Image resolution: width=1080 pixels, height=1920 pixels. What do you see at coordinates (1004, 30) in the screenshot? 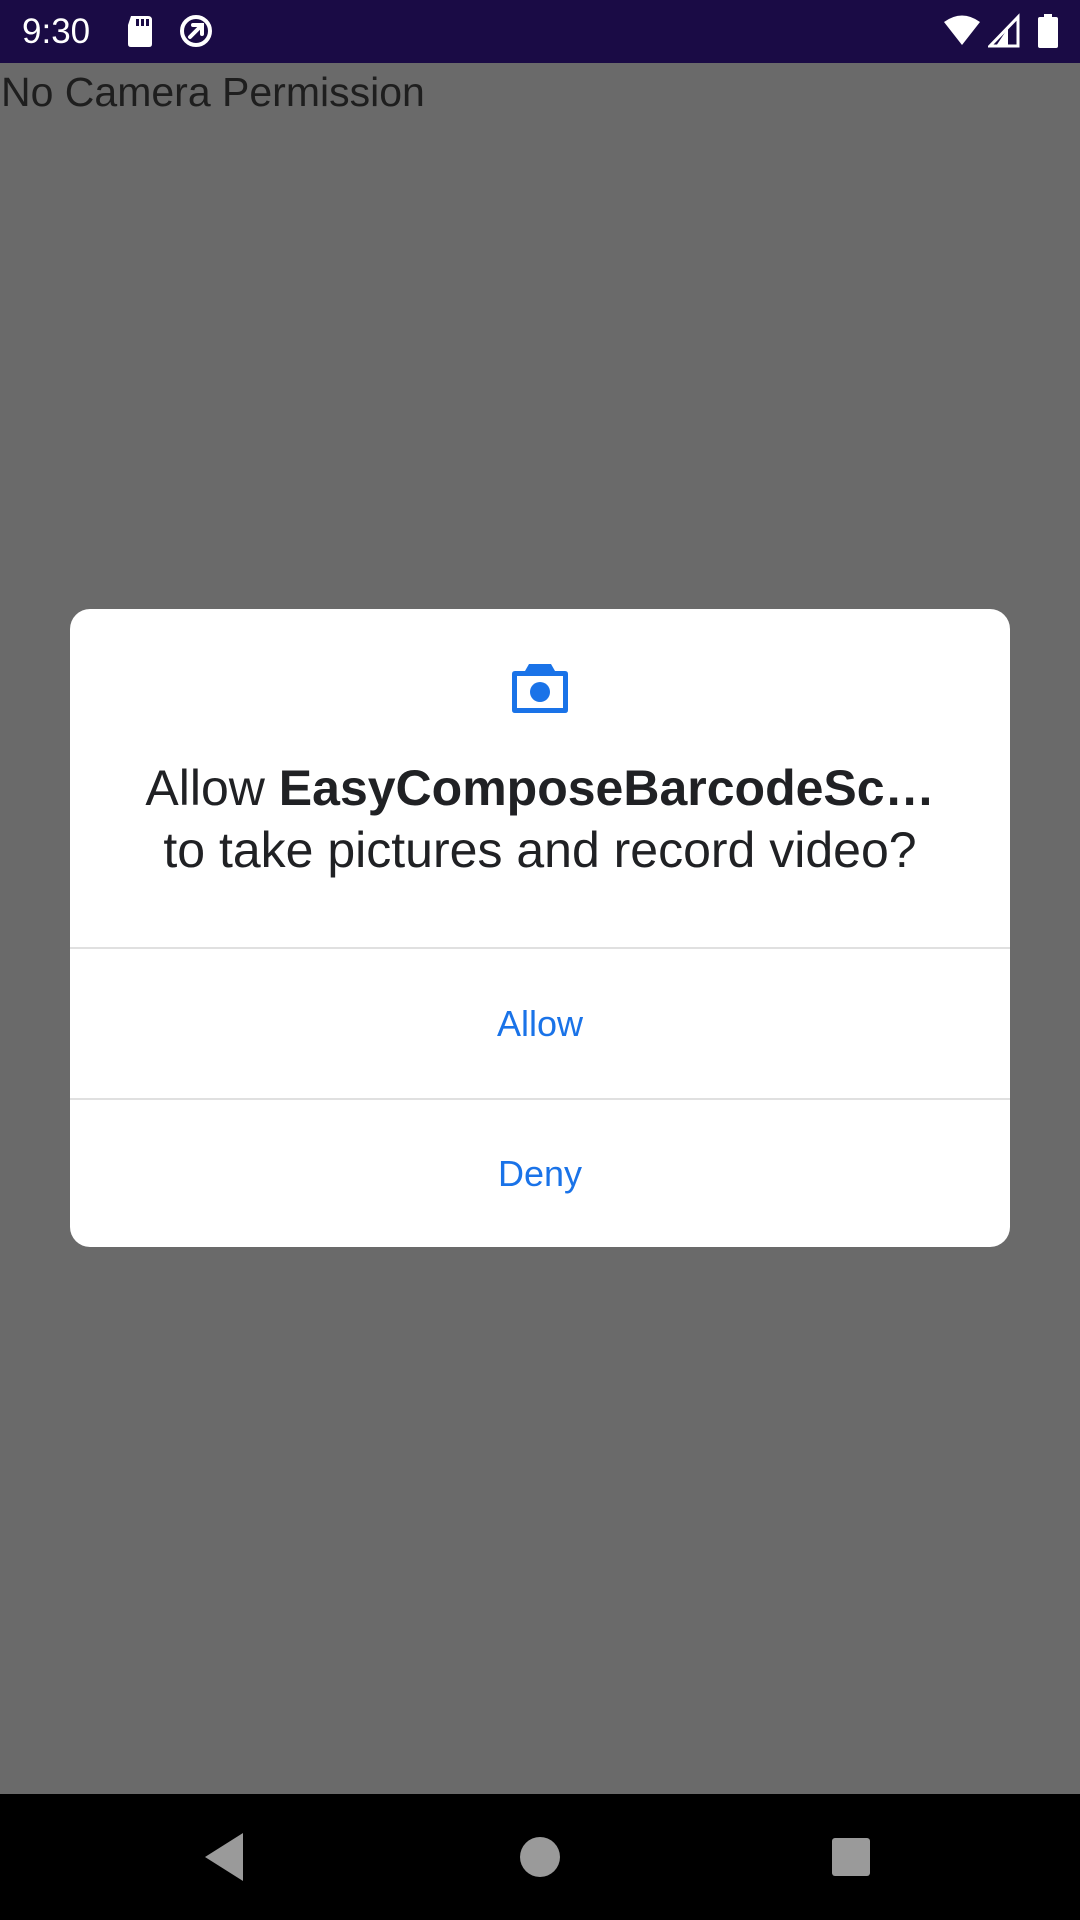
I see `signal-icon` at bounding box center [1004, 30].